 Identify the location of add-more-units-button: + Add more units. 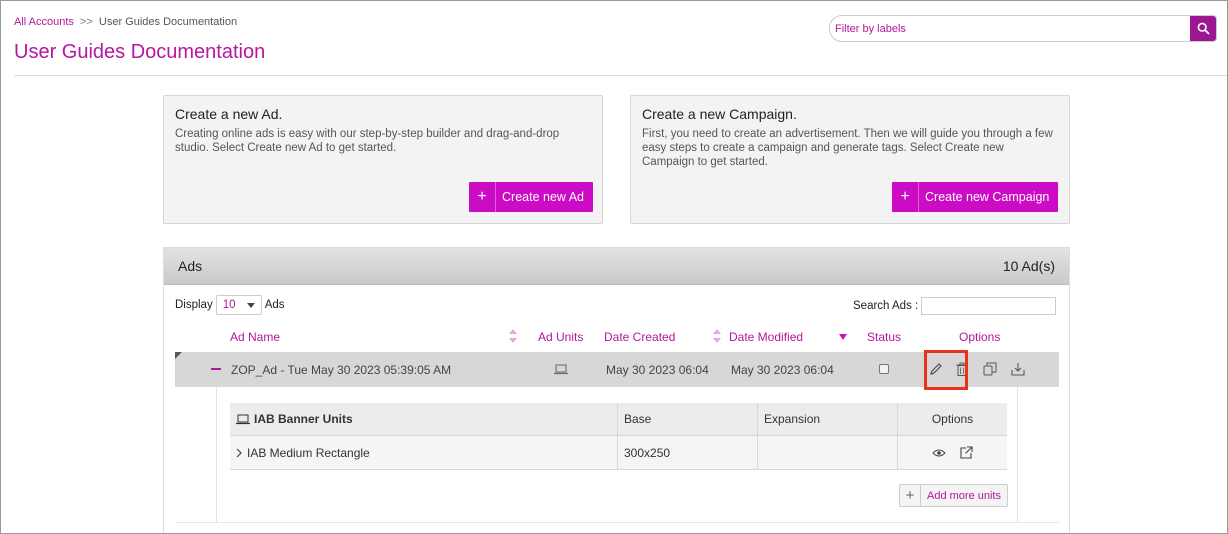
(953, 495).